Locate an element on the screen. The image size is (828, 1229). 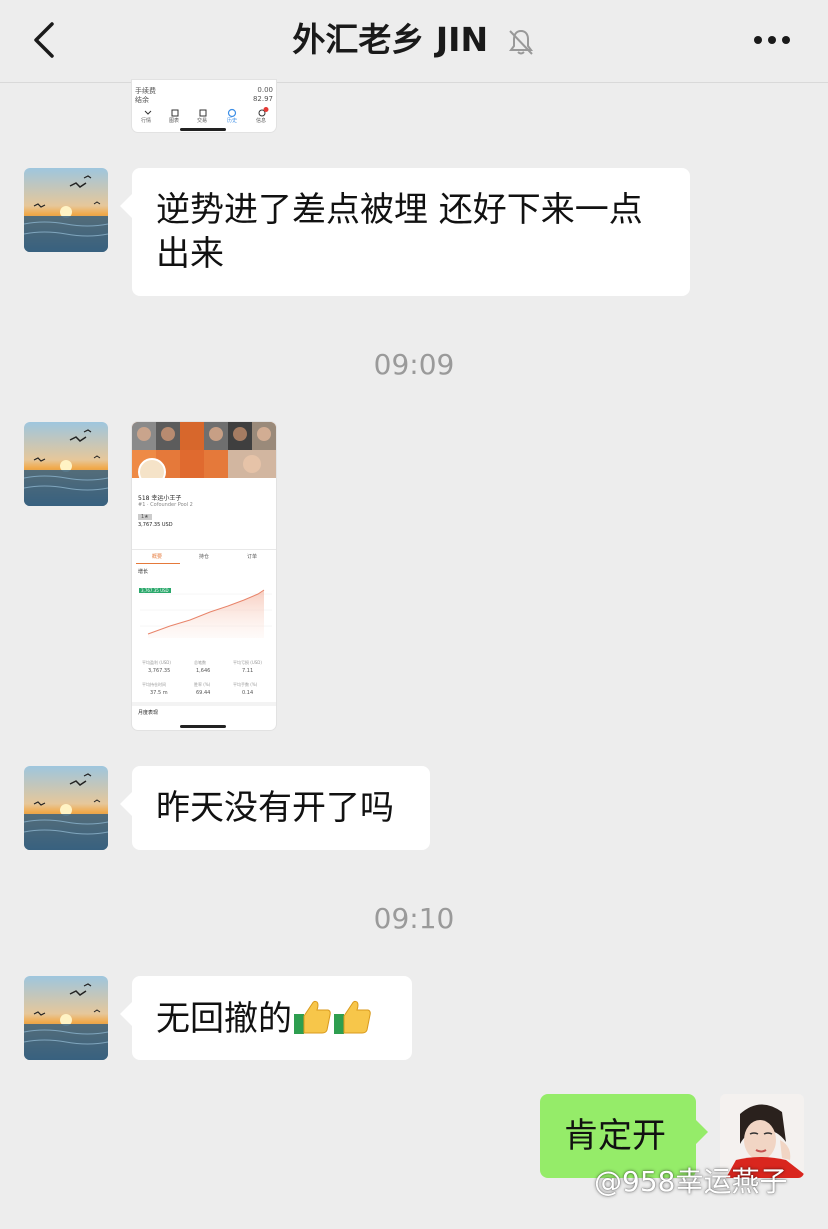
profile-divider is located at coordinates (204, 549).